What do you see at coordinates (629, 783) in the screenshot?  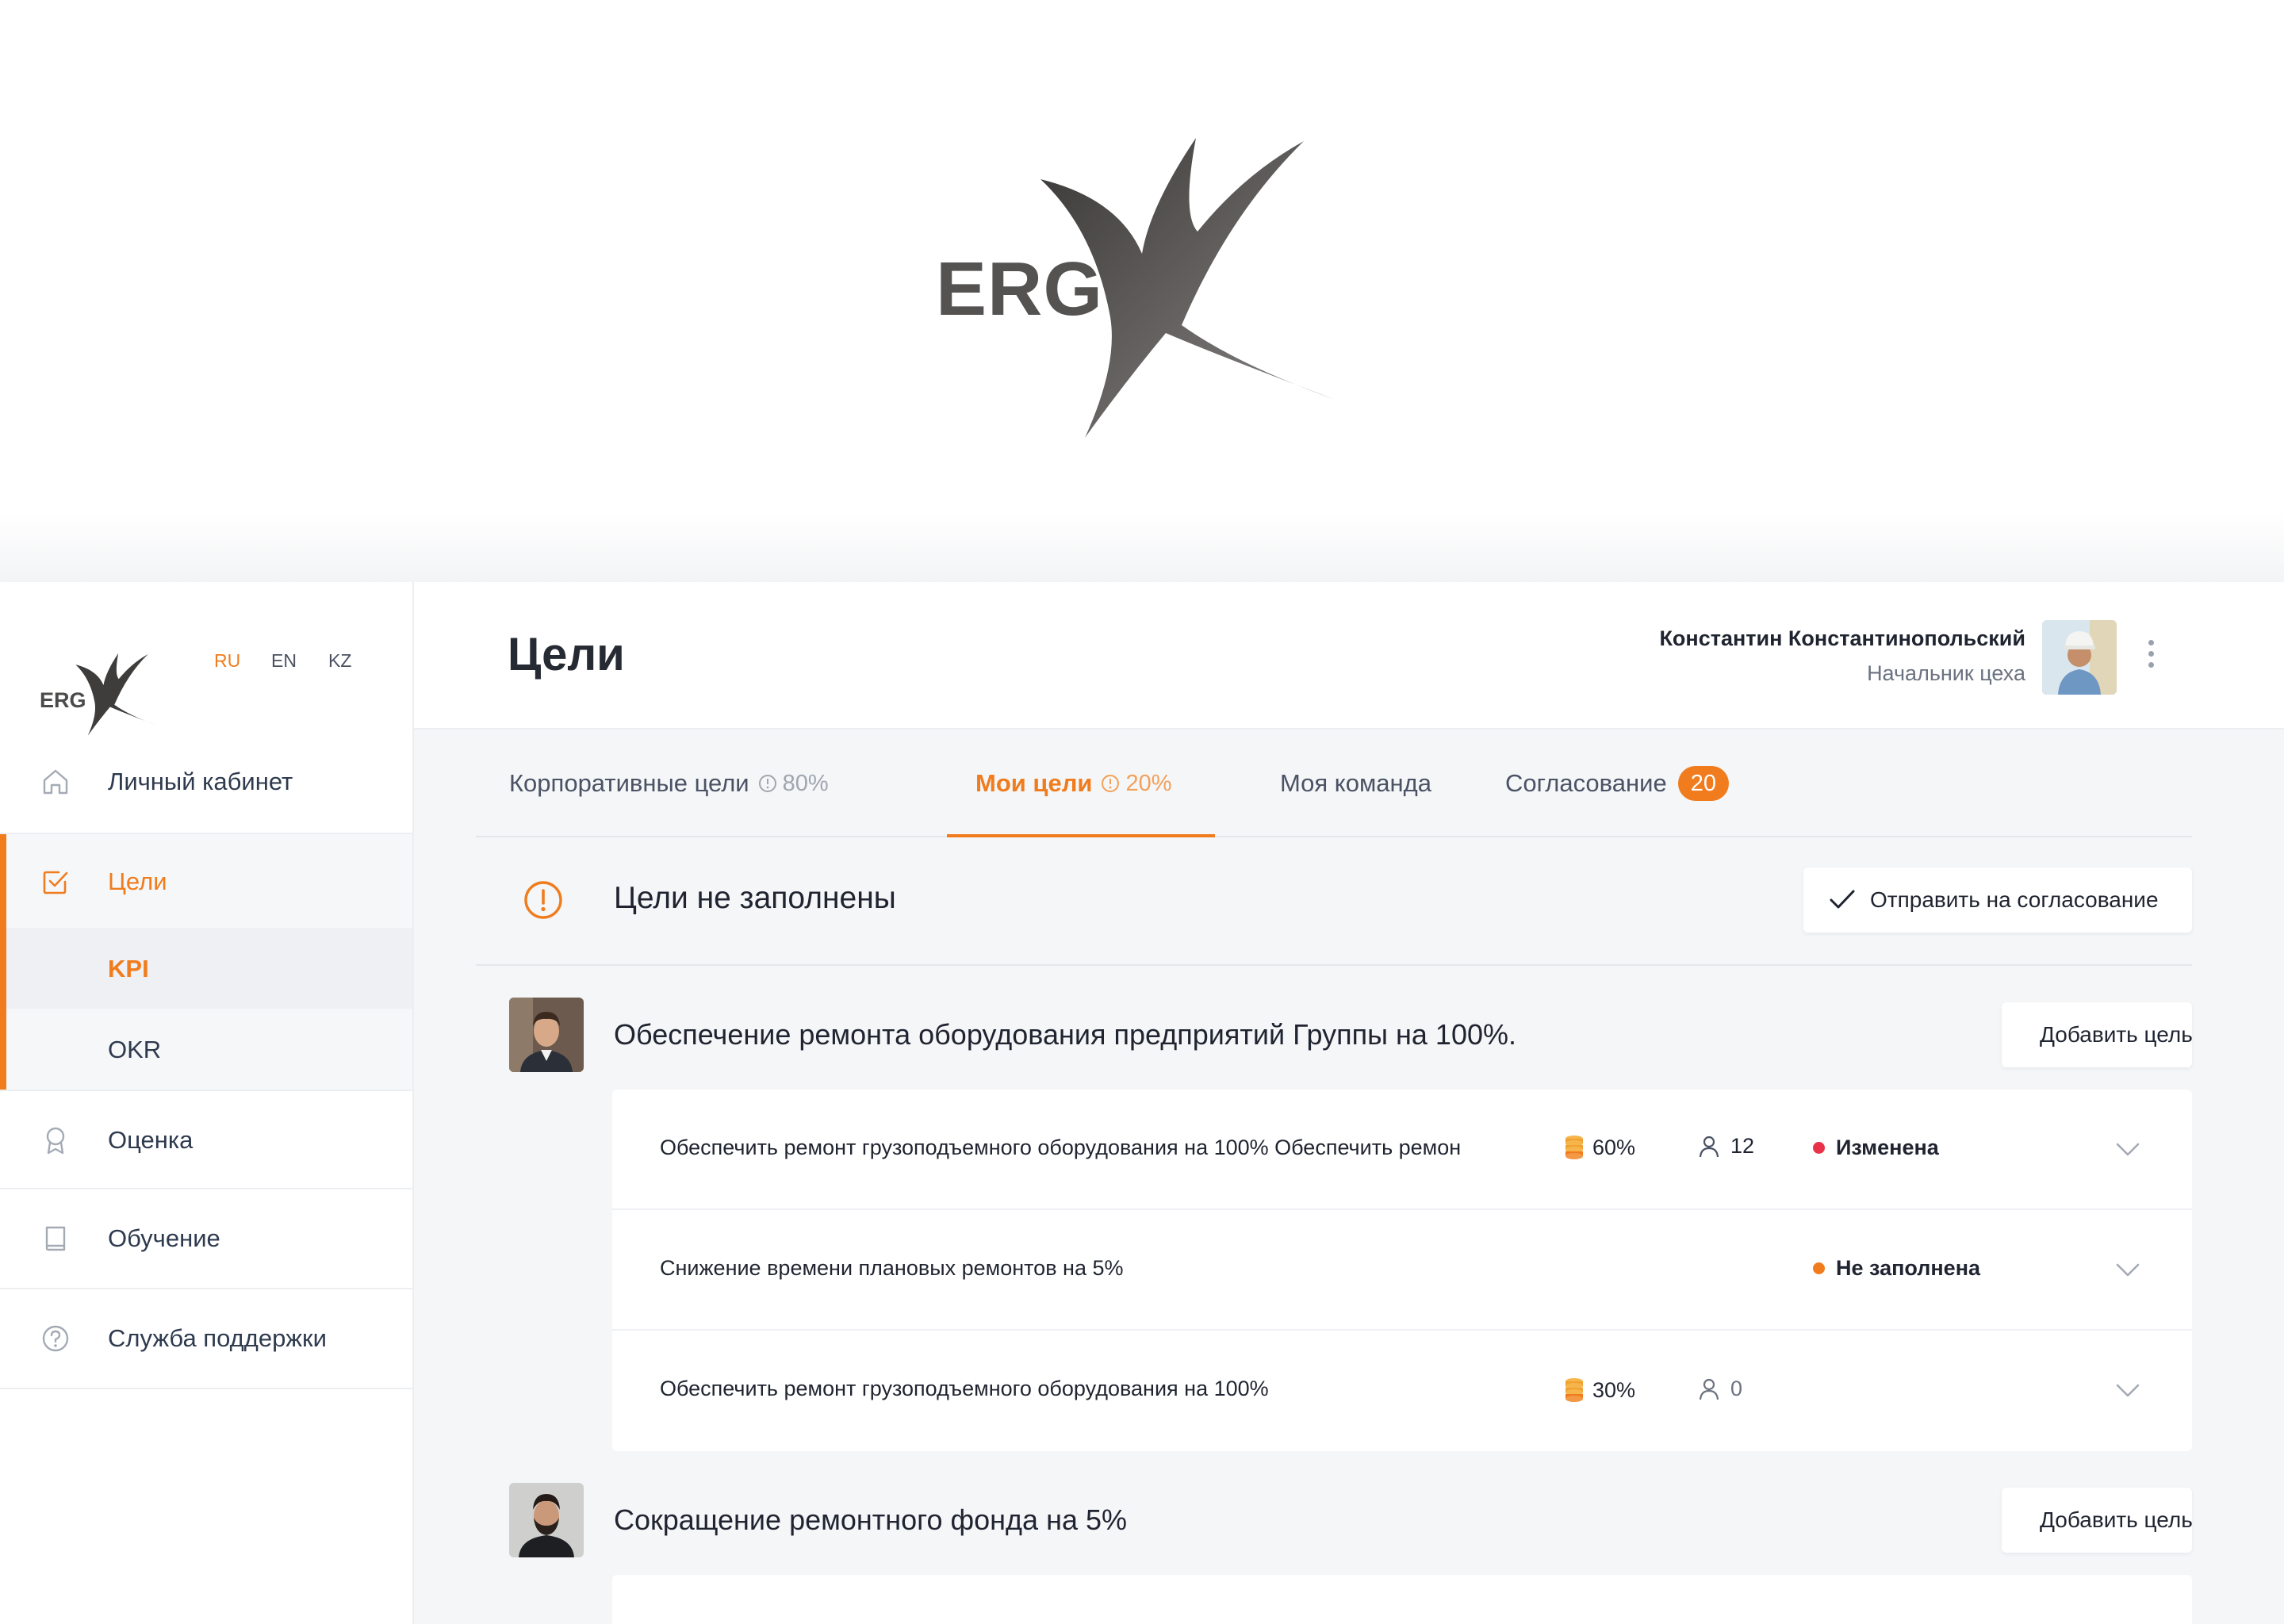 I see `tab-label: Корпоративные цели` at bounding box center [629, 783].